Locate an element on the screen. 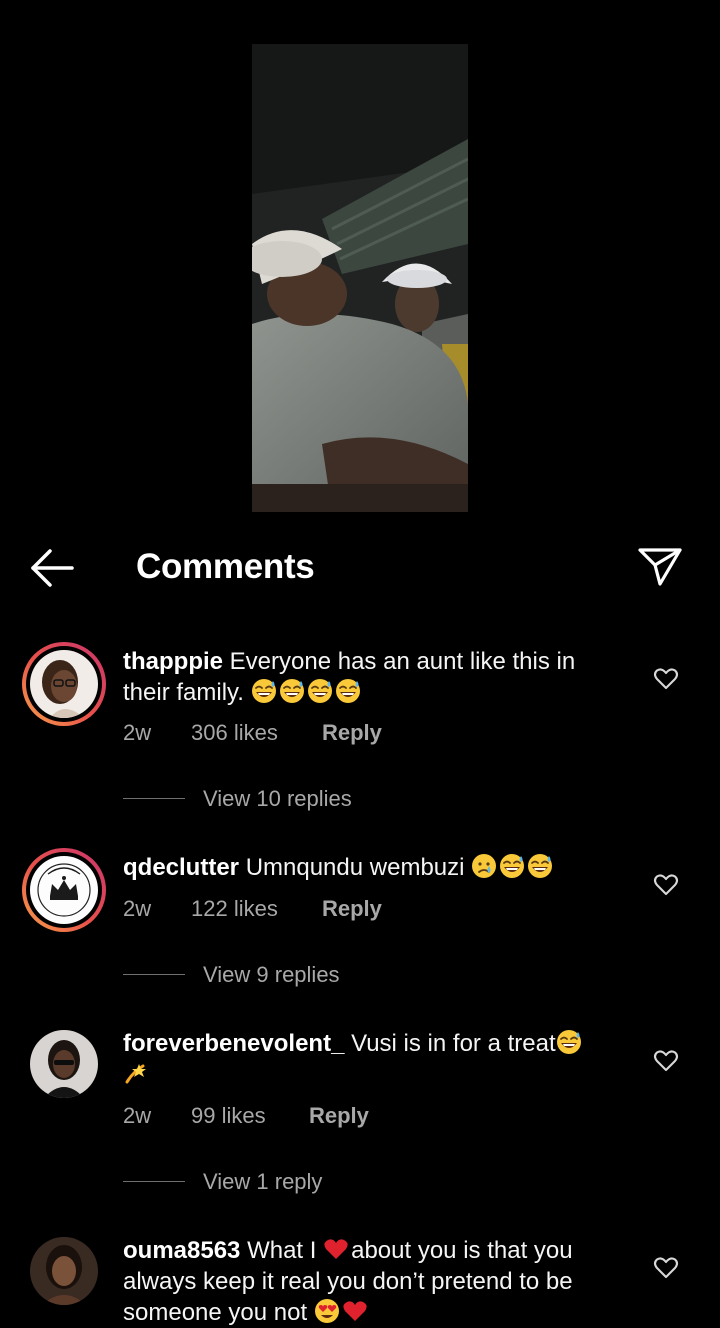  view-replies-button: View 9 replies is located at coordinates (273, 975).